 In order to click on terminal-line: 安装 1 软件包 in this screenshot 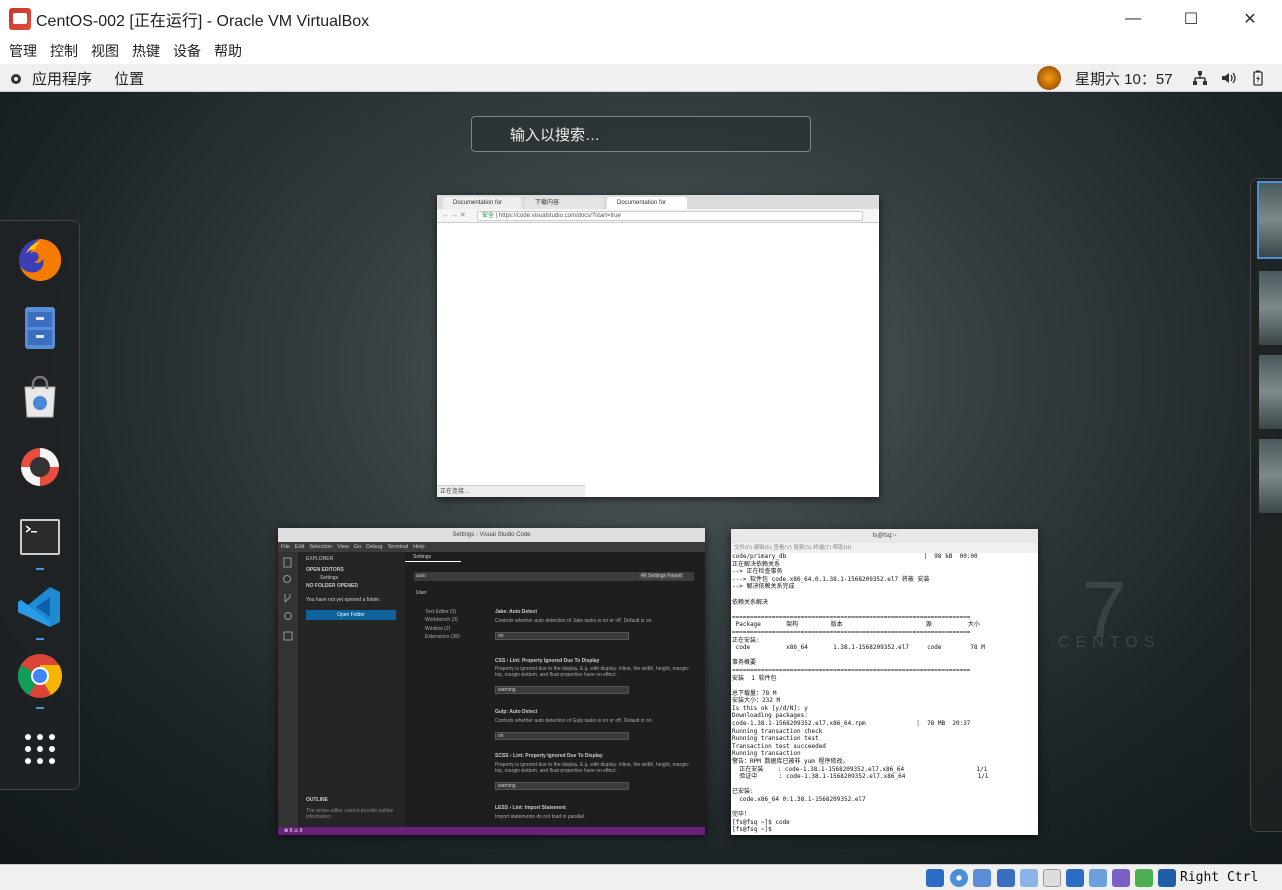, I will do `click(754, 678)`.